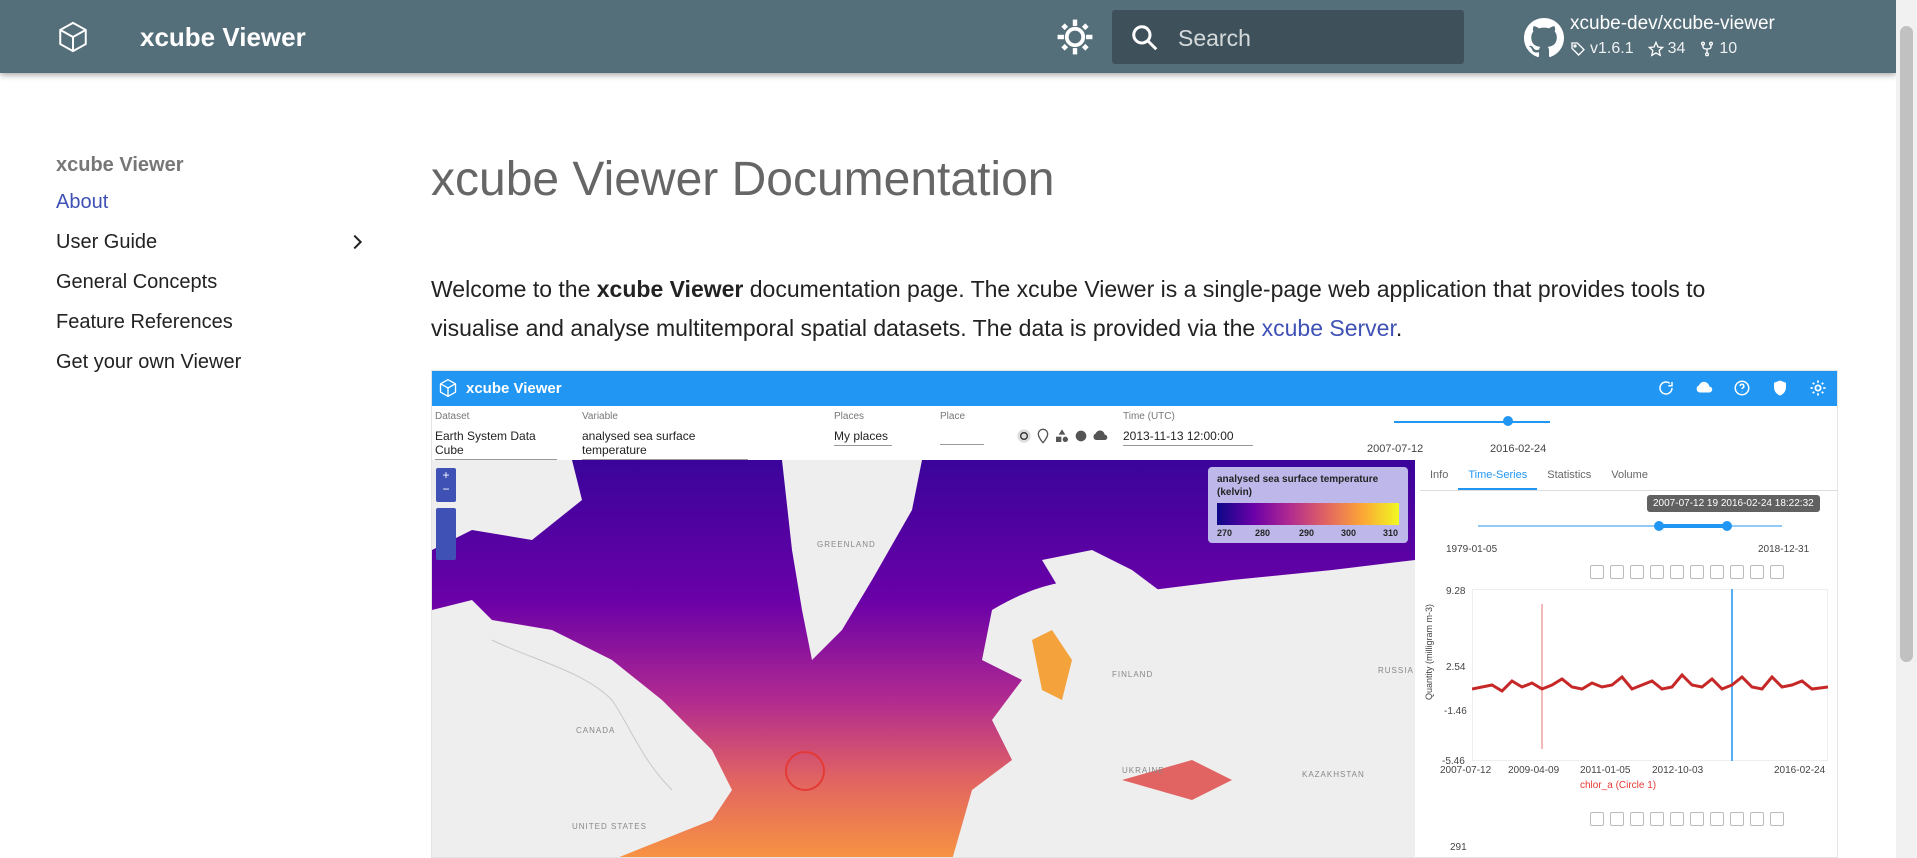 Image resolution: width=1917 pixels, height=858 pixels. I want to click on sidebar-title: xcube Viewer, so click(120, 165).